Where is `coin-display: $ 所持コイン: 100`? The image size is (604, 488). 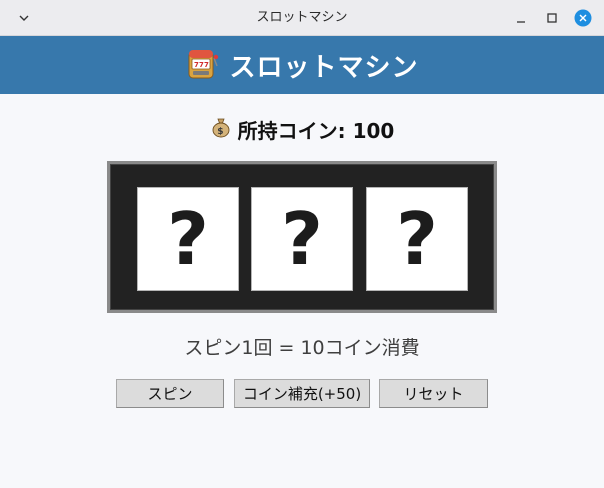 coin-display: $ 所持コイン: 100 is located at coordinates (302, 129).